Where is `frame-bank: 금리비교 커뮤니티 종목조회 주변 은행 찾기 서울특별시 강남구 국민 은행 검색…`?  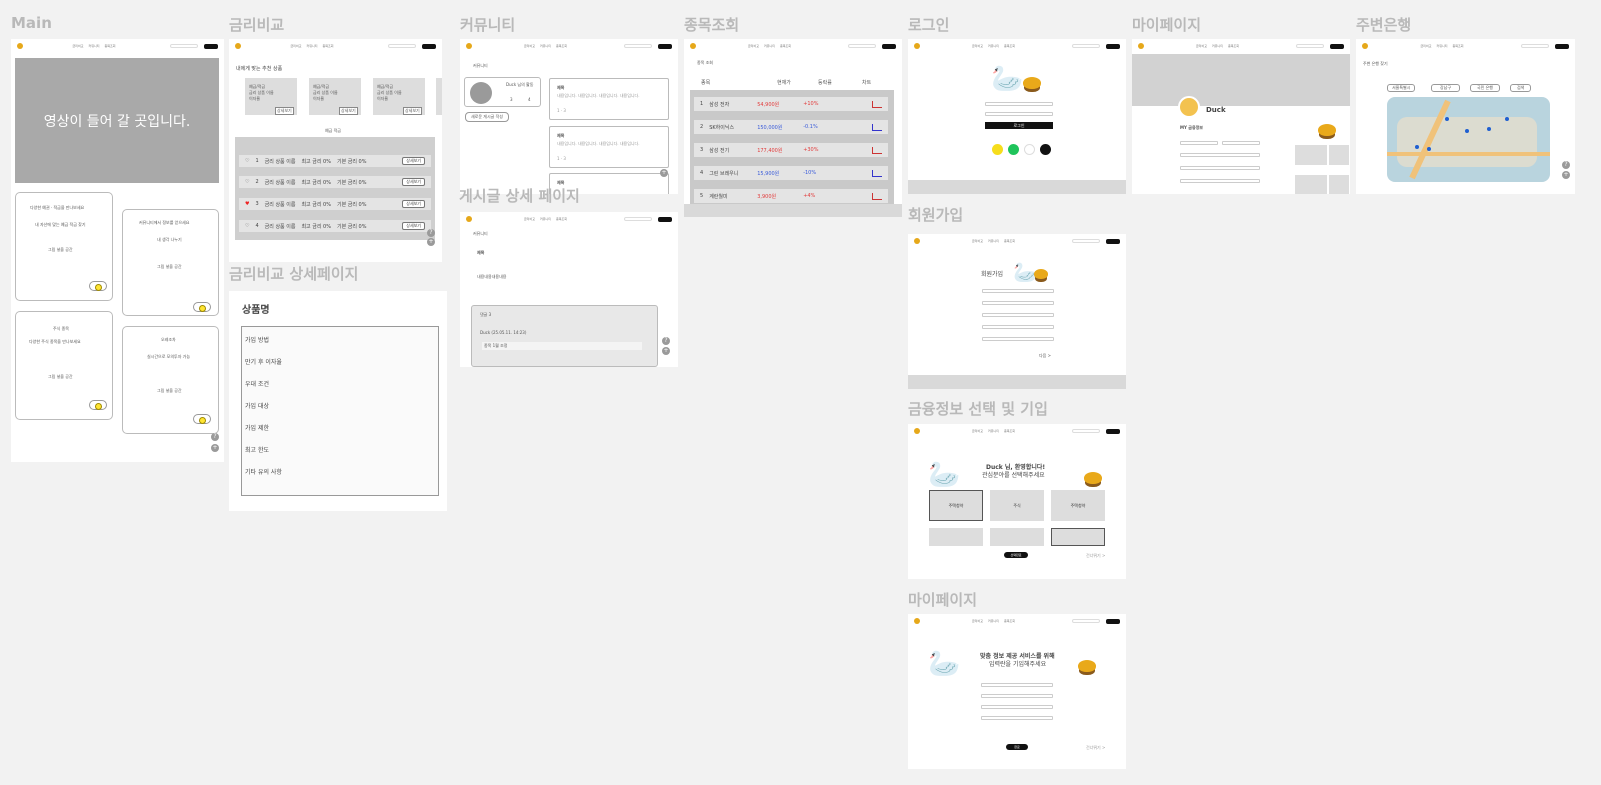
frame-bank: 금리비교 커뮤니티 종목조회 주변 은행 찾기 서울특별시 강남구 국민 은행 검색… is located at coordinates (1465, 116).